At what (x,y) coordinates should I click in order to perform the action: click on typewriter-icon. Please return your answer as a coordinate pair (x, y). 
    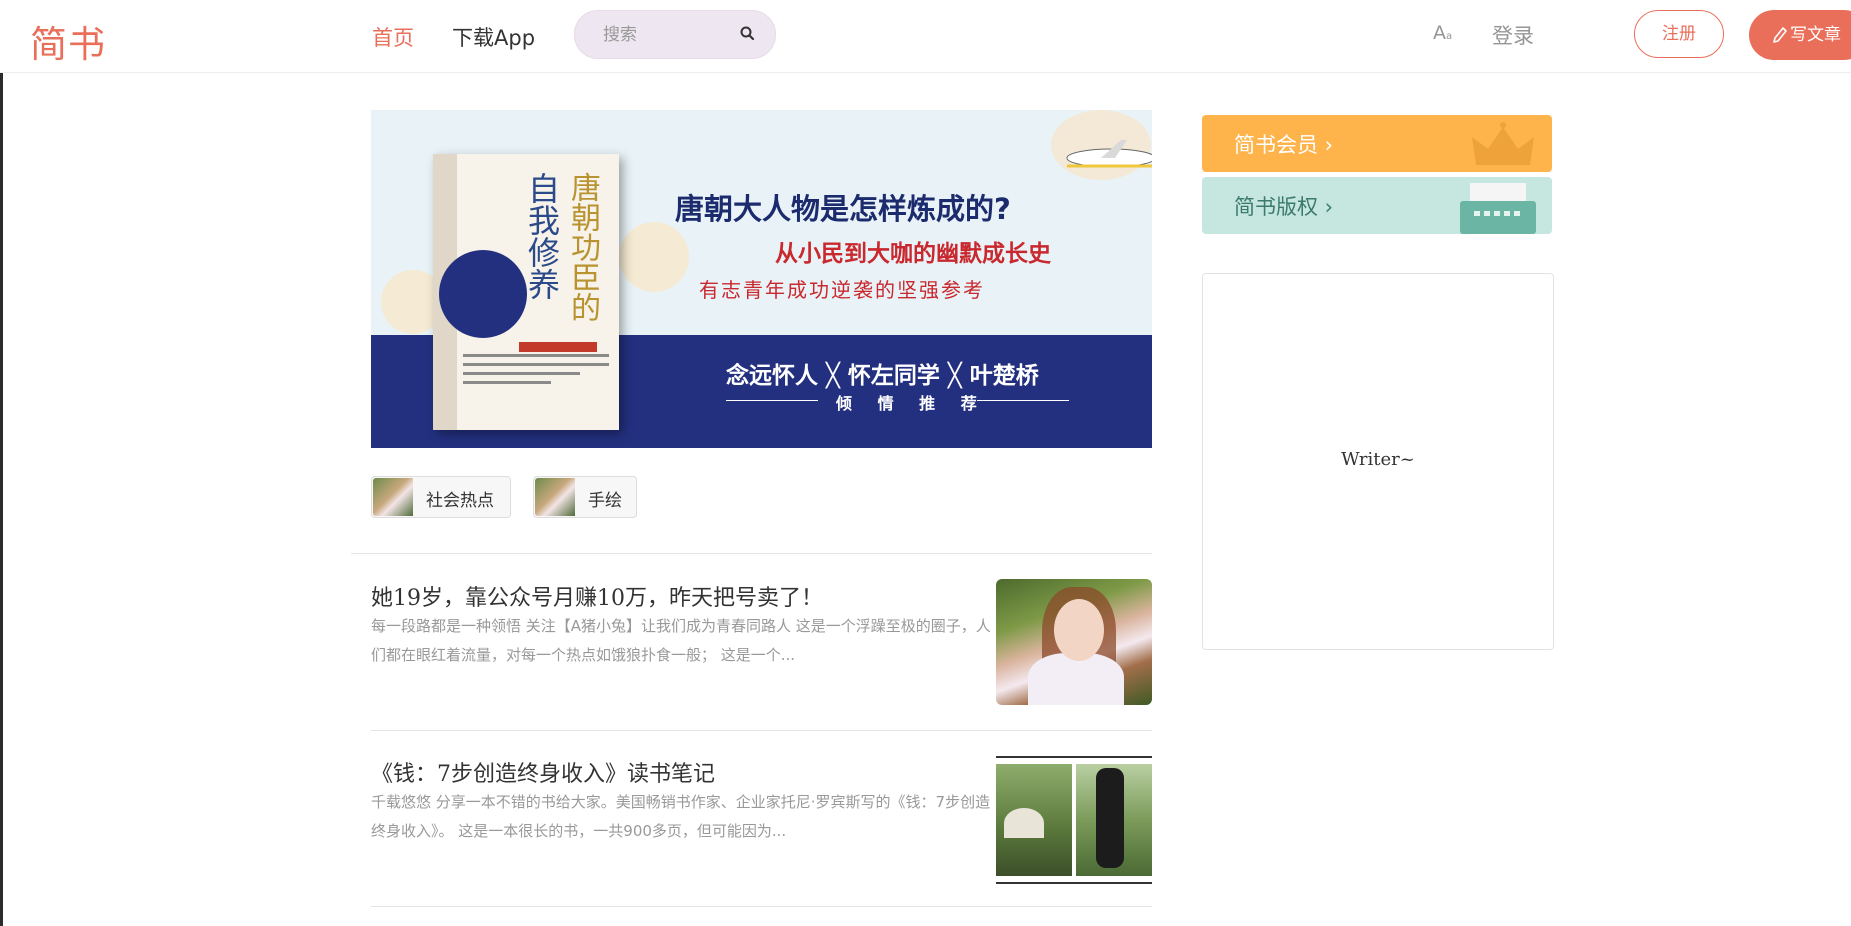
    Looking at the image, I should click on (1498, 208).